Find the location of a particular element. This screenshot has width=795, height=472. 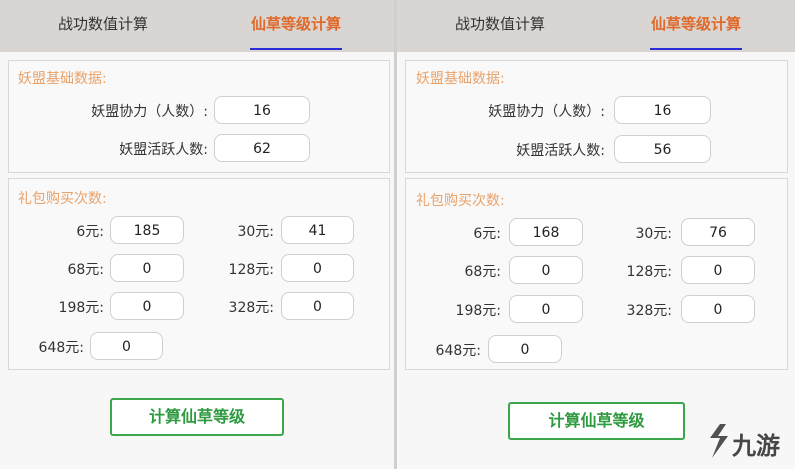

active-members-input: 62 is located at coordinates (262, 148).